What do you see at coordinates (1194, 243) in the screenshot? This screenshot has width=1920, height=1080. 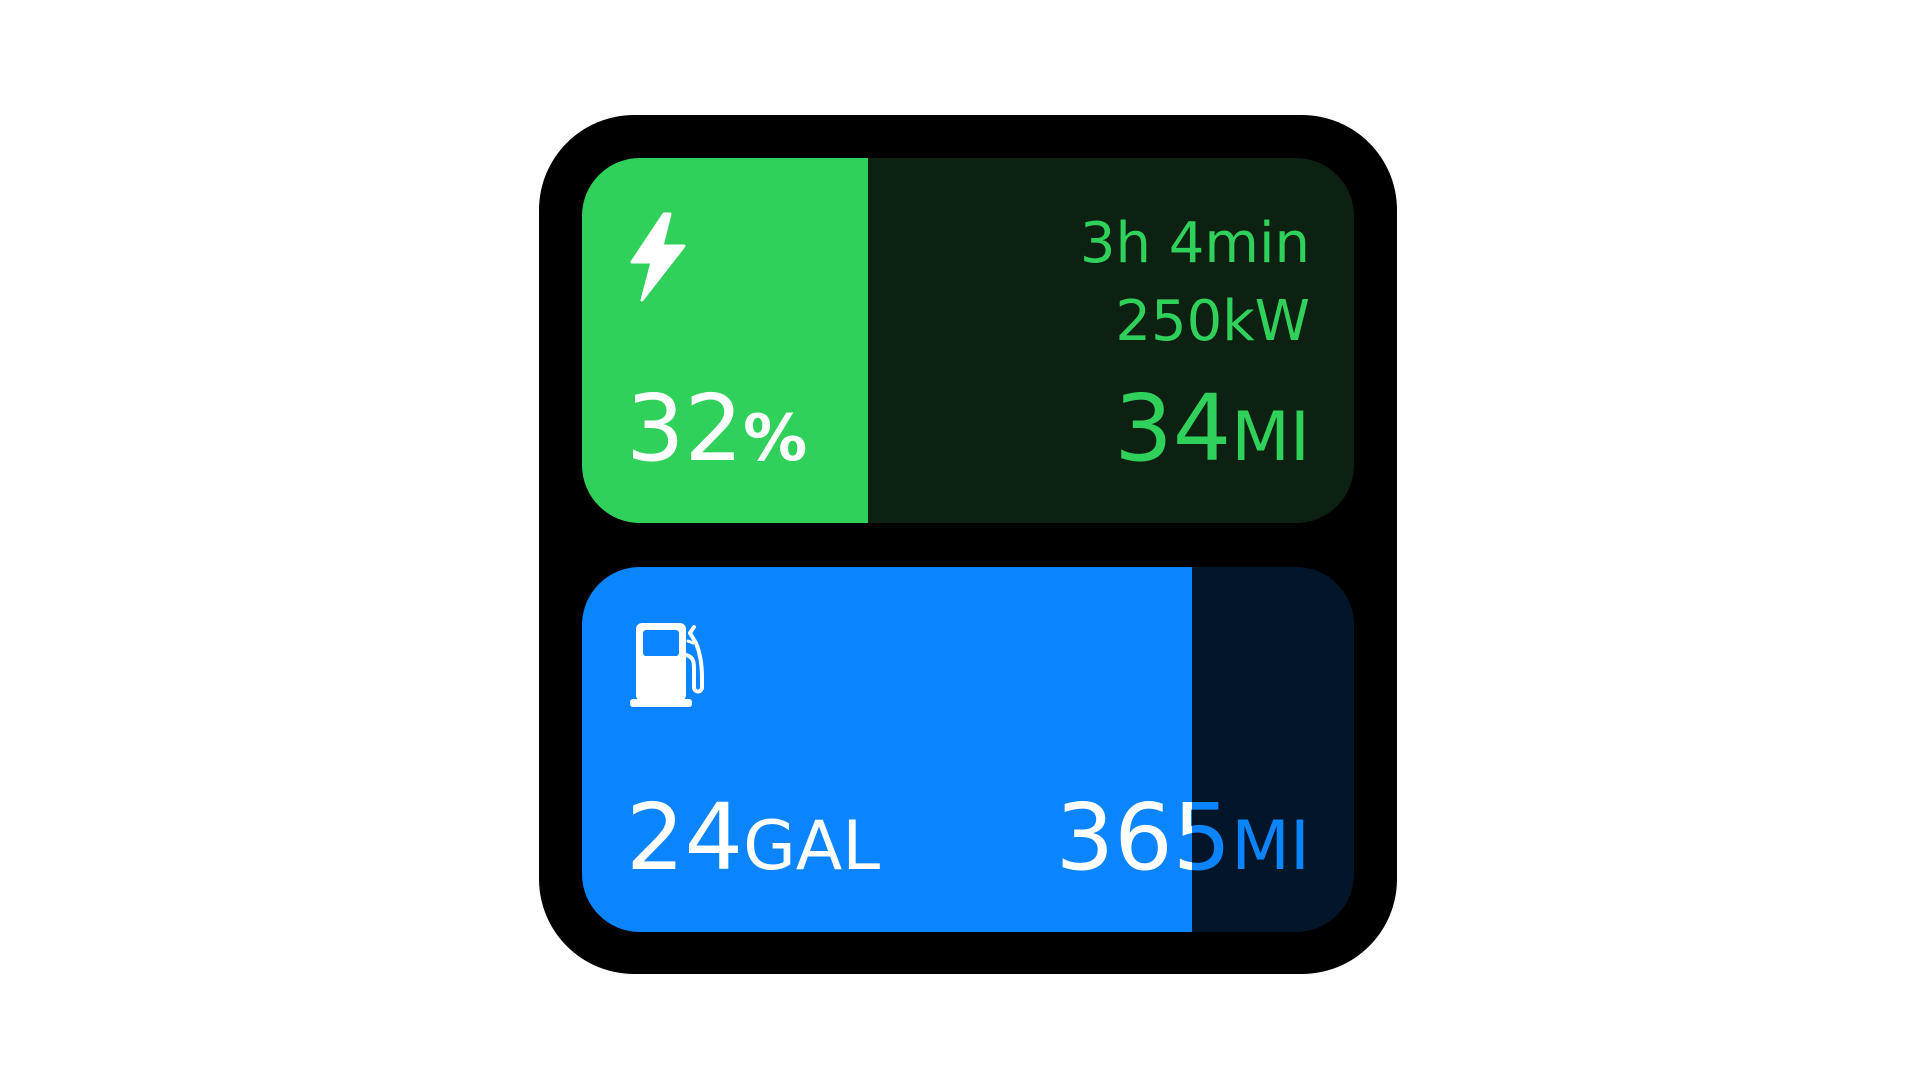 I see `charge-time-remaining: 3h 4min` at bounding box center [1194, 243].